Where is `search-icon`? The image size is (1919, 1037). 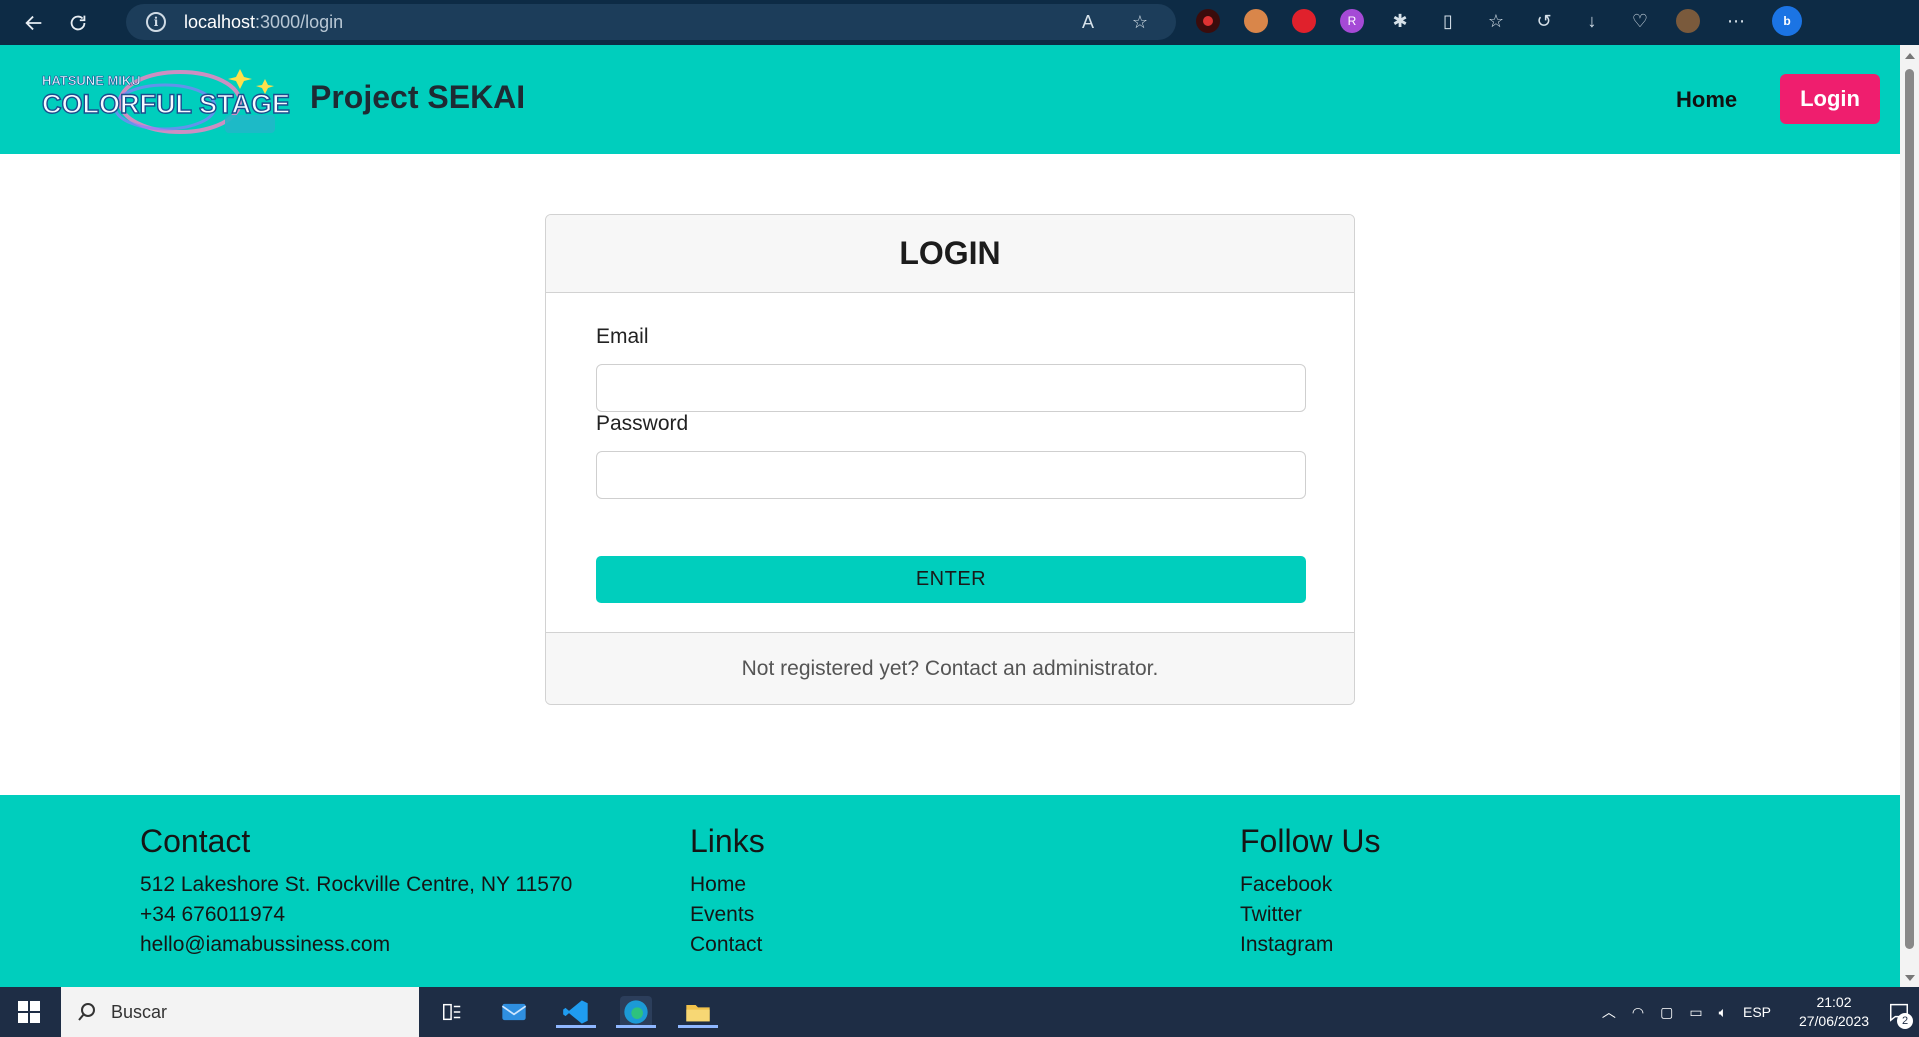 search-icon is located at coordinates (86, 1012).